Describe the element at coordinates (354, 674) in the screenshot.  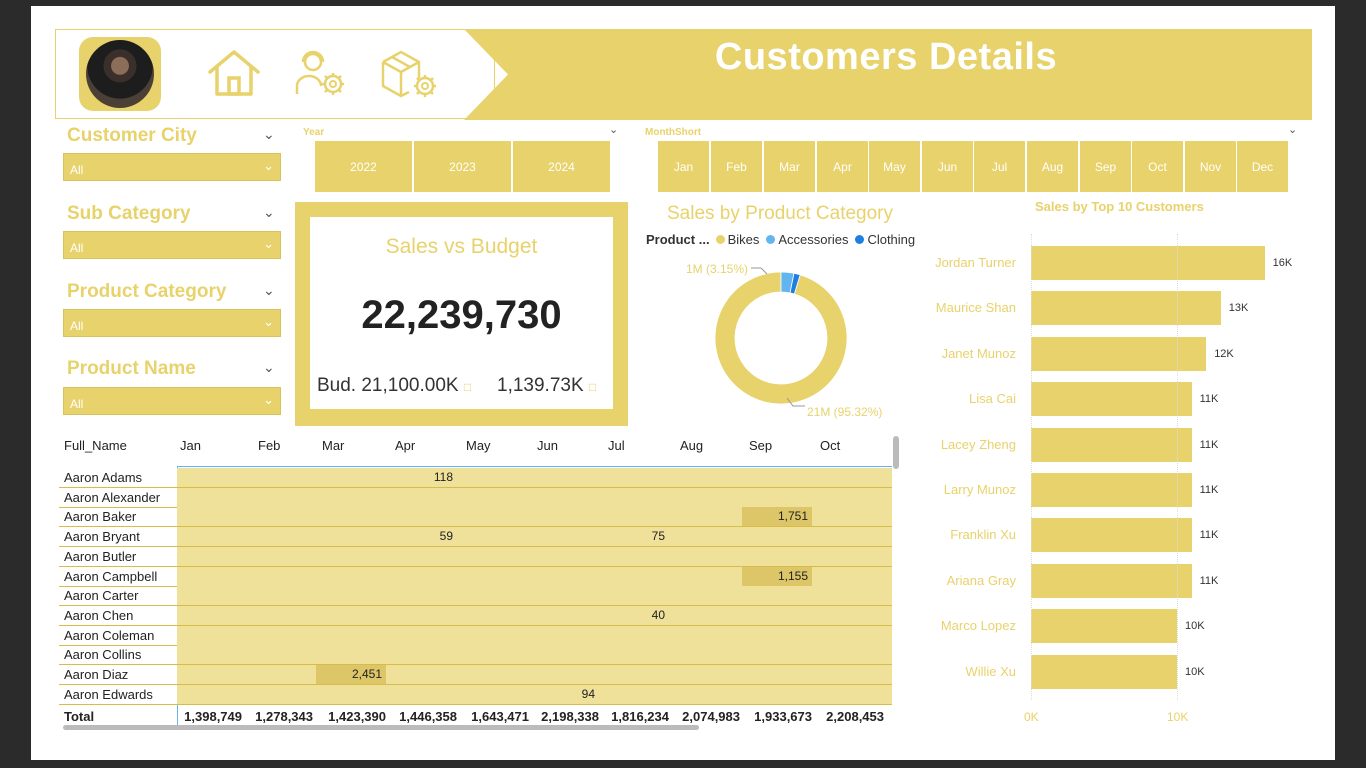
I see `table-cell: 2,451` at that location.